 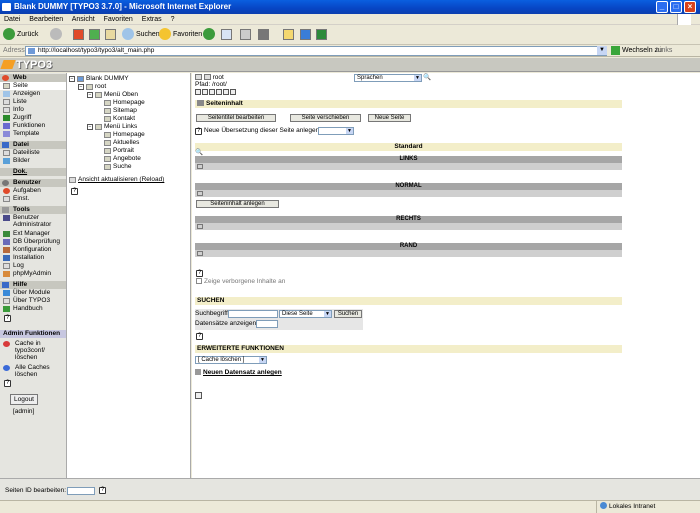 What do you see at coordinates (267, 324) in the screenshot?
I see `records-input` at bounding box center [267, 324].